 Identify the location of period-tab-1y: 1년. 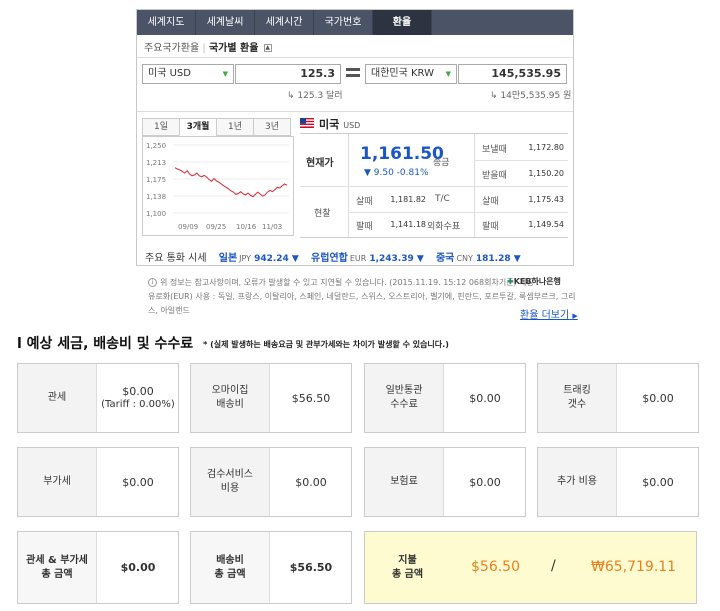
(235, 127).